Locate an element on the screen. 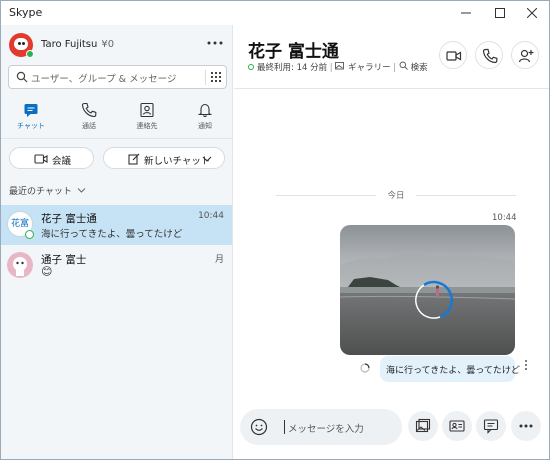 The width and height of the screenshot is (550, 460). search-box: ユーザー、グループ & メッセージ is located at coordinates (117, 77).